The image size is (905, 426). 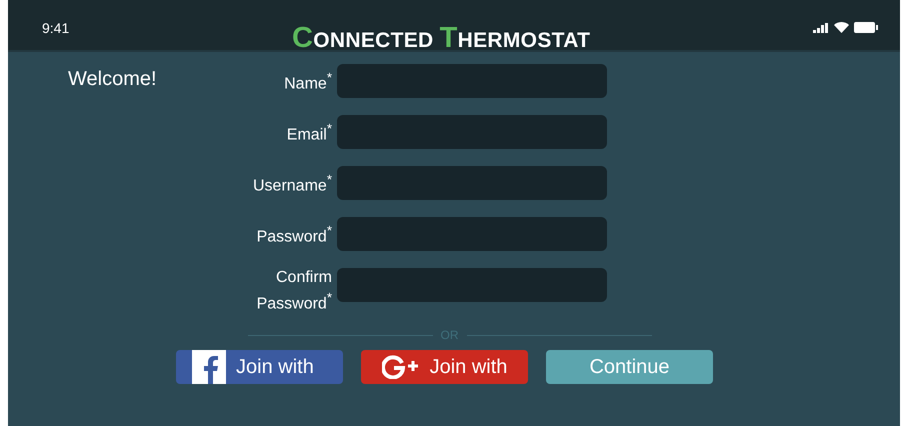 I want to click on facebook-icon, so click(x=209, y=367).